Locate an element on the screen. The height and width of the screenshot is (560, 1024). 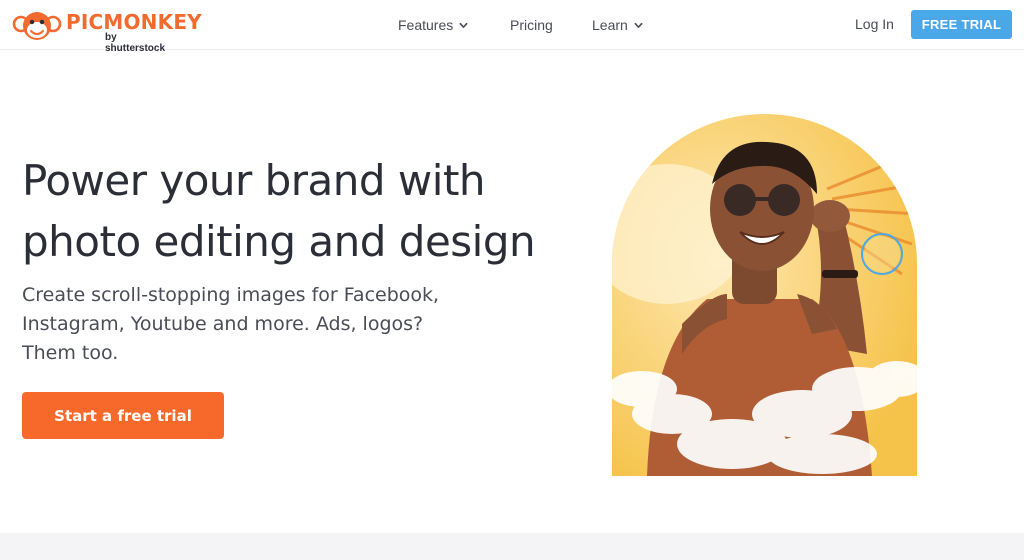
nav-features: Features is located at coordinates (433, 25).